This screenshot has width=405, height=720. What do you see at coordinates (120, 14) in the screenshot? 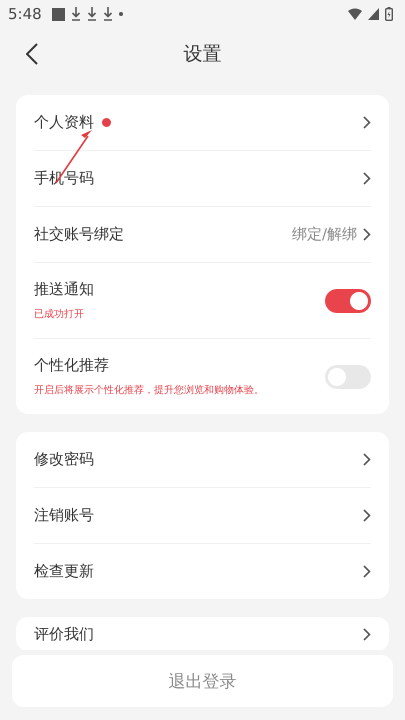
I see `dot-icon` at bounding box center [120, 14].